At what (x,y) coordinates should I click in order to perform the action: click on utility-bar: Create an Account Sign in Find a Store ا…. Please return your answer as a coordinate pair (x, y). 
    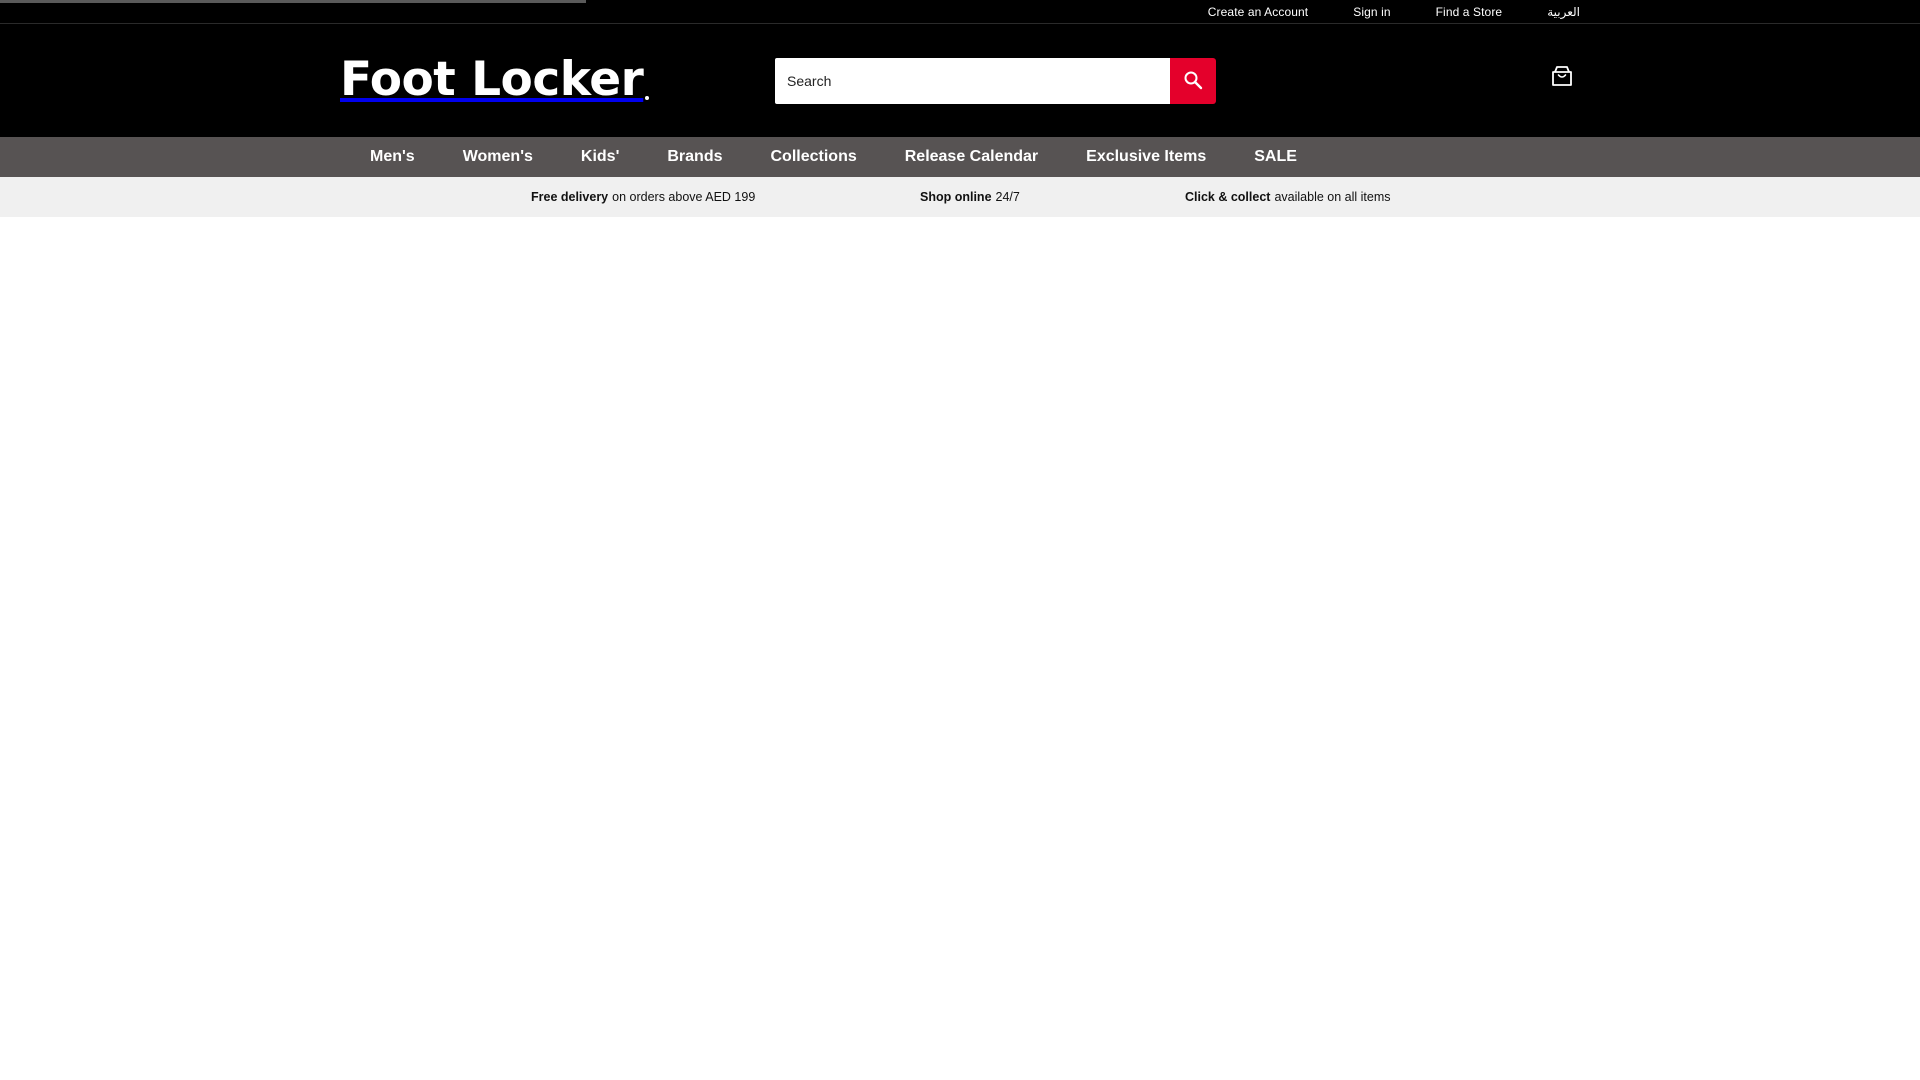
    Looking at the image, I should click on (960, 12).